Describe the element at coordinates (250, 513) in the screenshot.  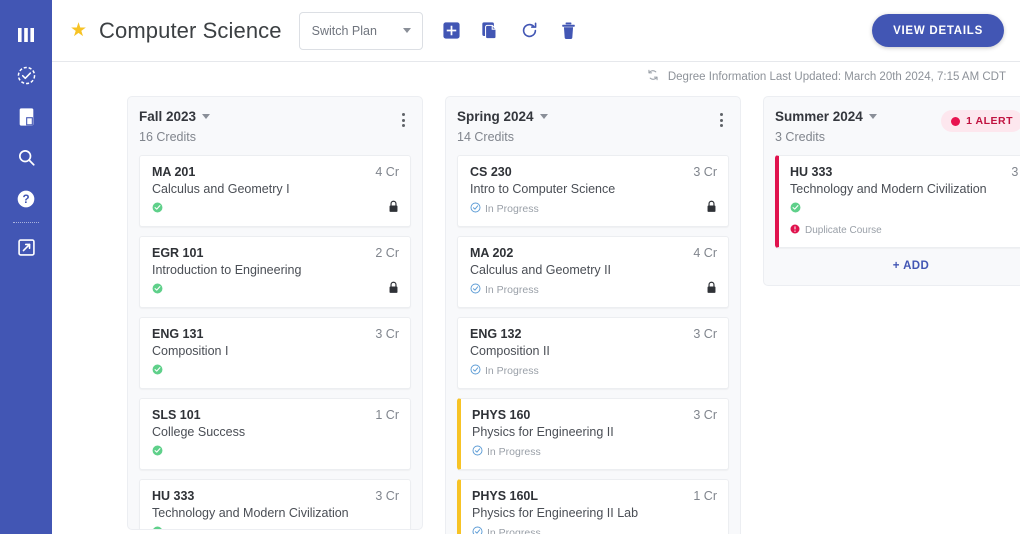
I see `course-name: Technology and Modern Civilization` at that location.